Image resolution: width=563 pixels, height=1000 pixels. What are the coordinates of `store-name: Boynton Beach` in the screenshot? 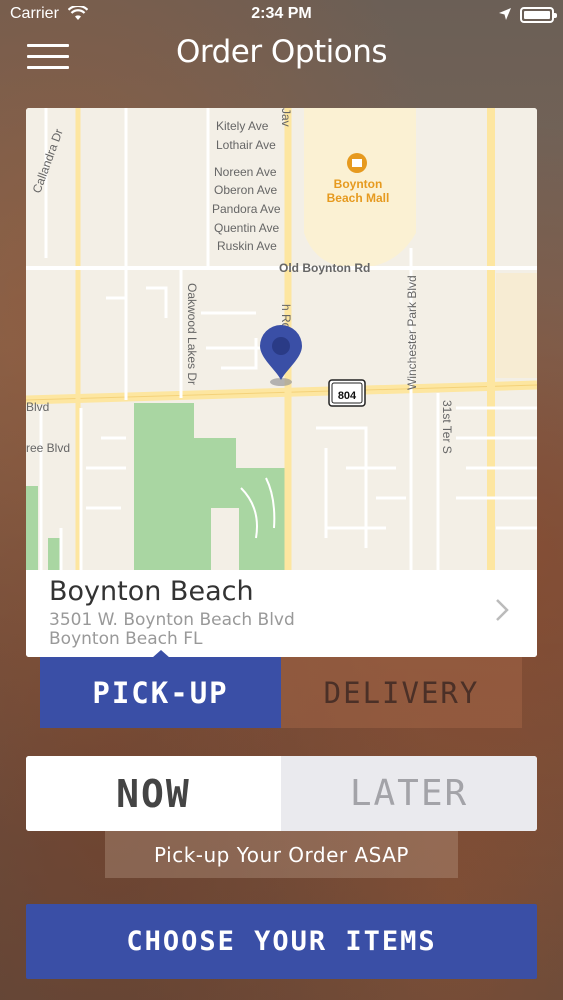 It's located at (151, 591).